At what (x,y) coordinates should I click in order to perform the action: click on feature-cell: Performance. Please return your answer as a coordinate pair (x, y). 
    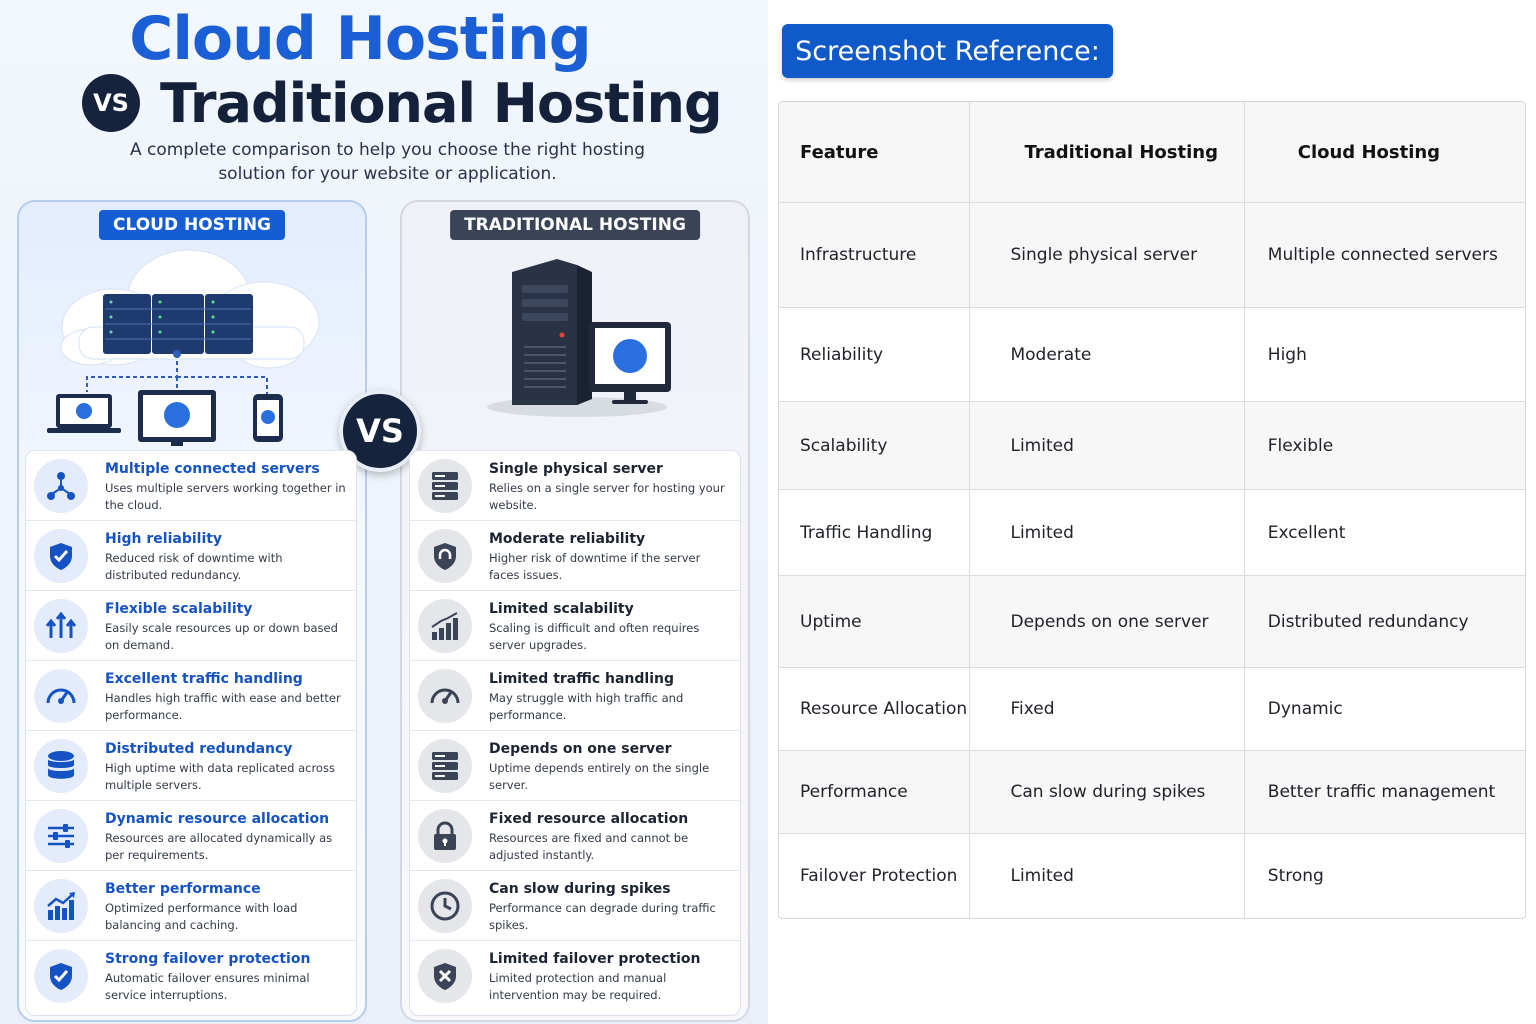
    Looking at the image, I should click on (875, 792).